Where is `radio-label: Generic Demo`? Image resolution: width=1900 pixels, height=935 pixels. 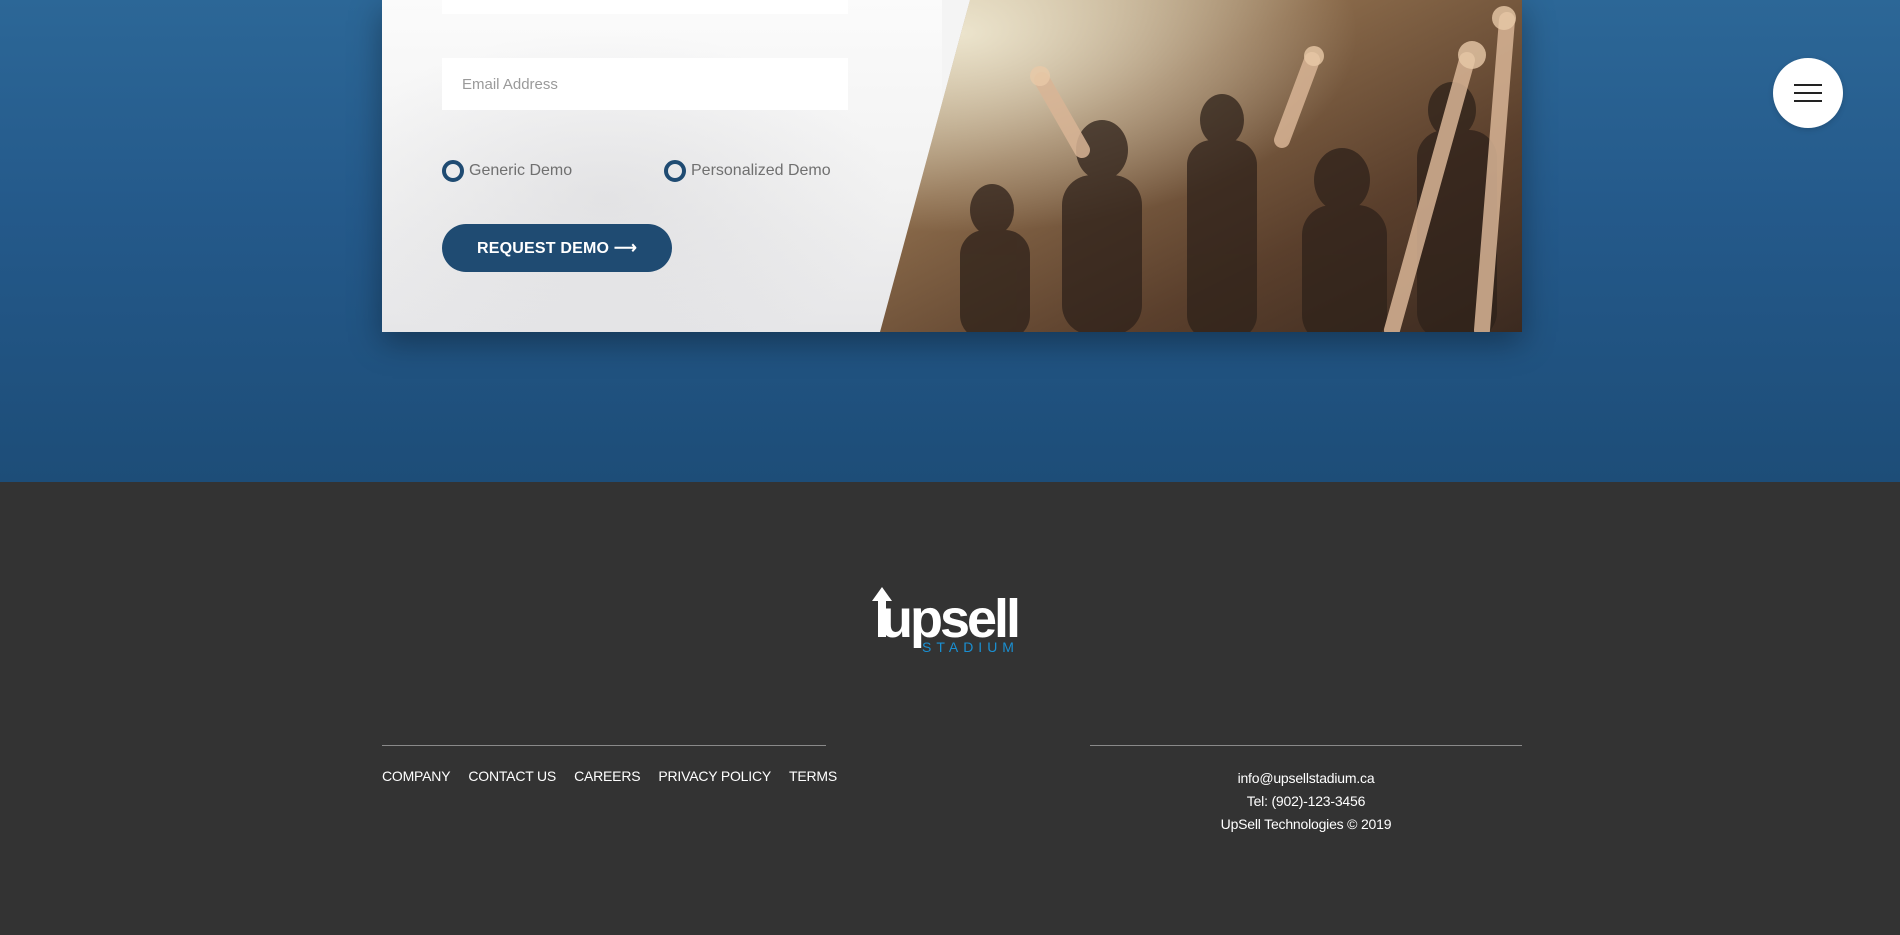 radio-label: Generic Demo is located at coordinates (521, 170).